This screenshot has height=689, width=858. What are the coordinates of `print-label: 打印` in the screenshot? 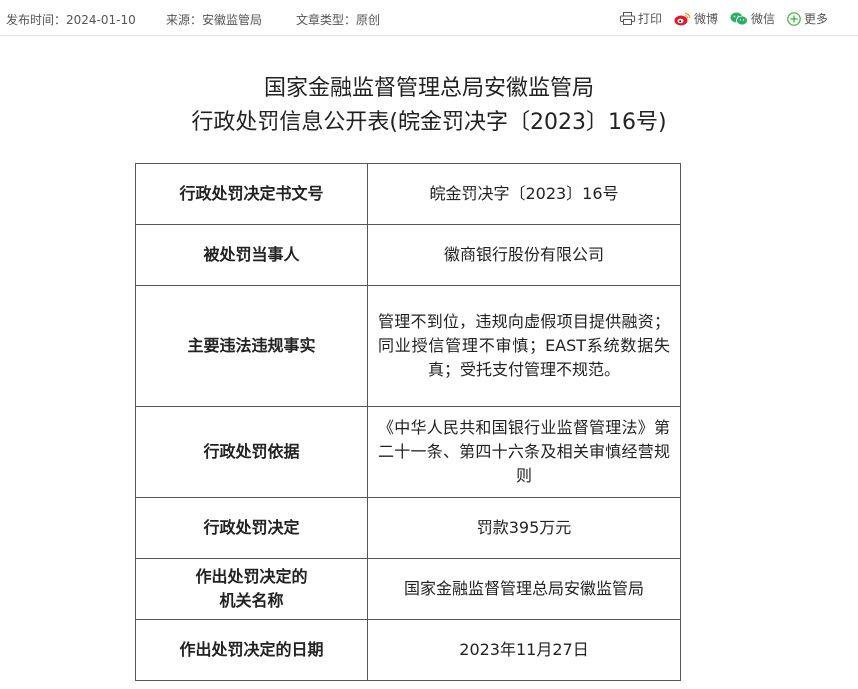 It's located at (649, 19).